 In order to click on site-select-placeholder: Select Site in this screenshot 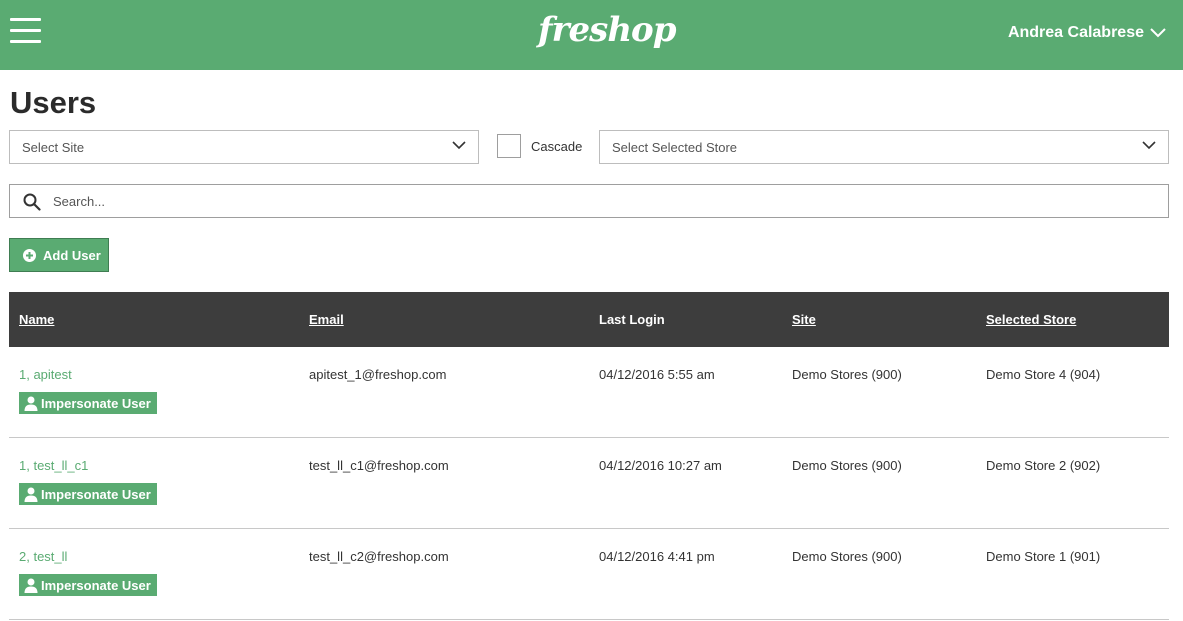, I will do `click(53, 147)`.